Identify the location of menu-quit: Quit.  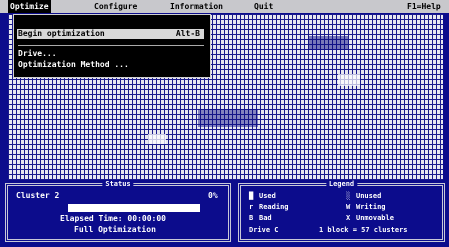
(263, 6).